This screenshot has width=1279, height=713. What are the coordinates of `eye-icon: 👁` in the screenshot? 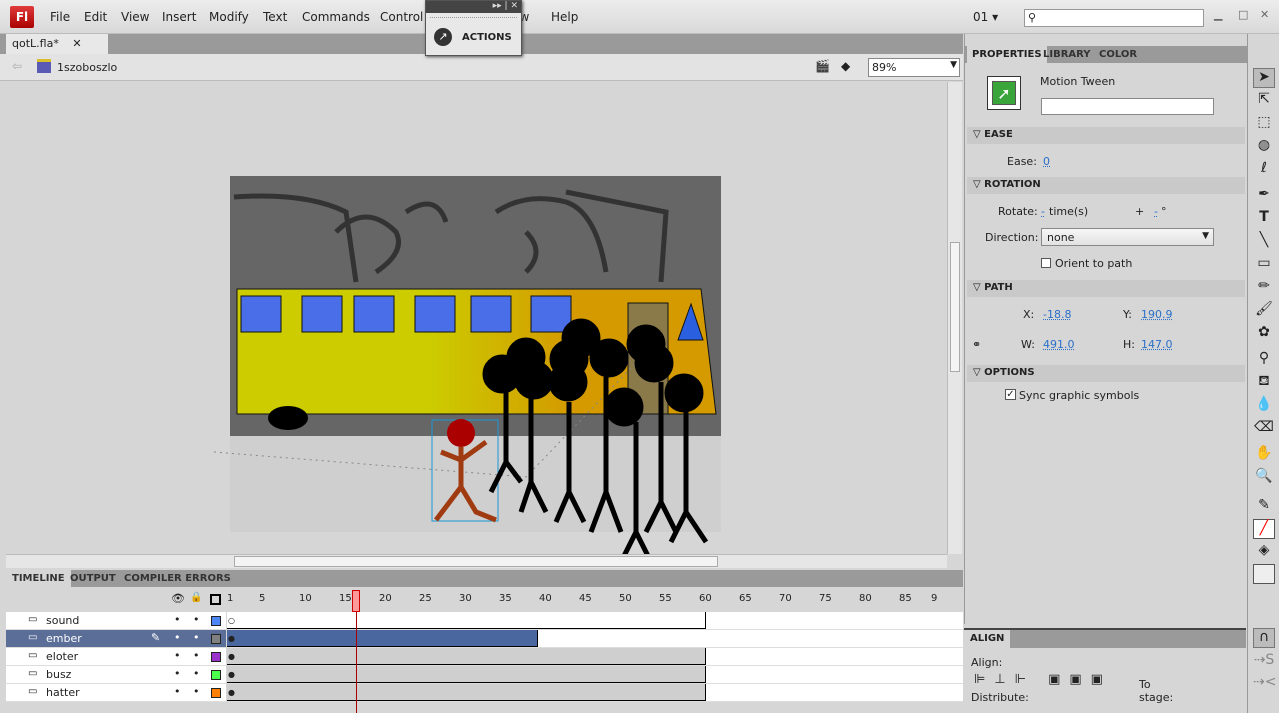 It's located at (178, 598).